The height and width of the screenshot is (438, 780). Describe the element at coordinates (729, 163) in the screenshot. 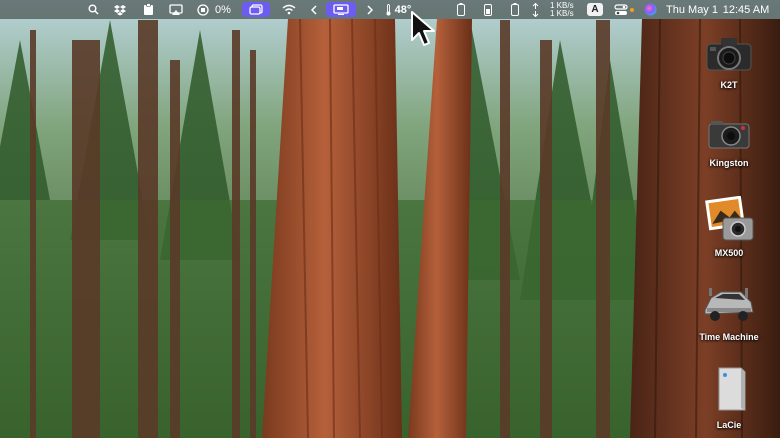

I see `desktop-item-label: Kingston` at that location.